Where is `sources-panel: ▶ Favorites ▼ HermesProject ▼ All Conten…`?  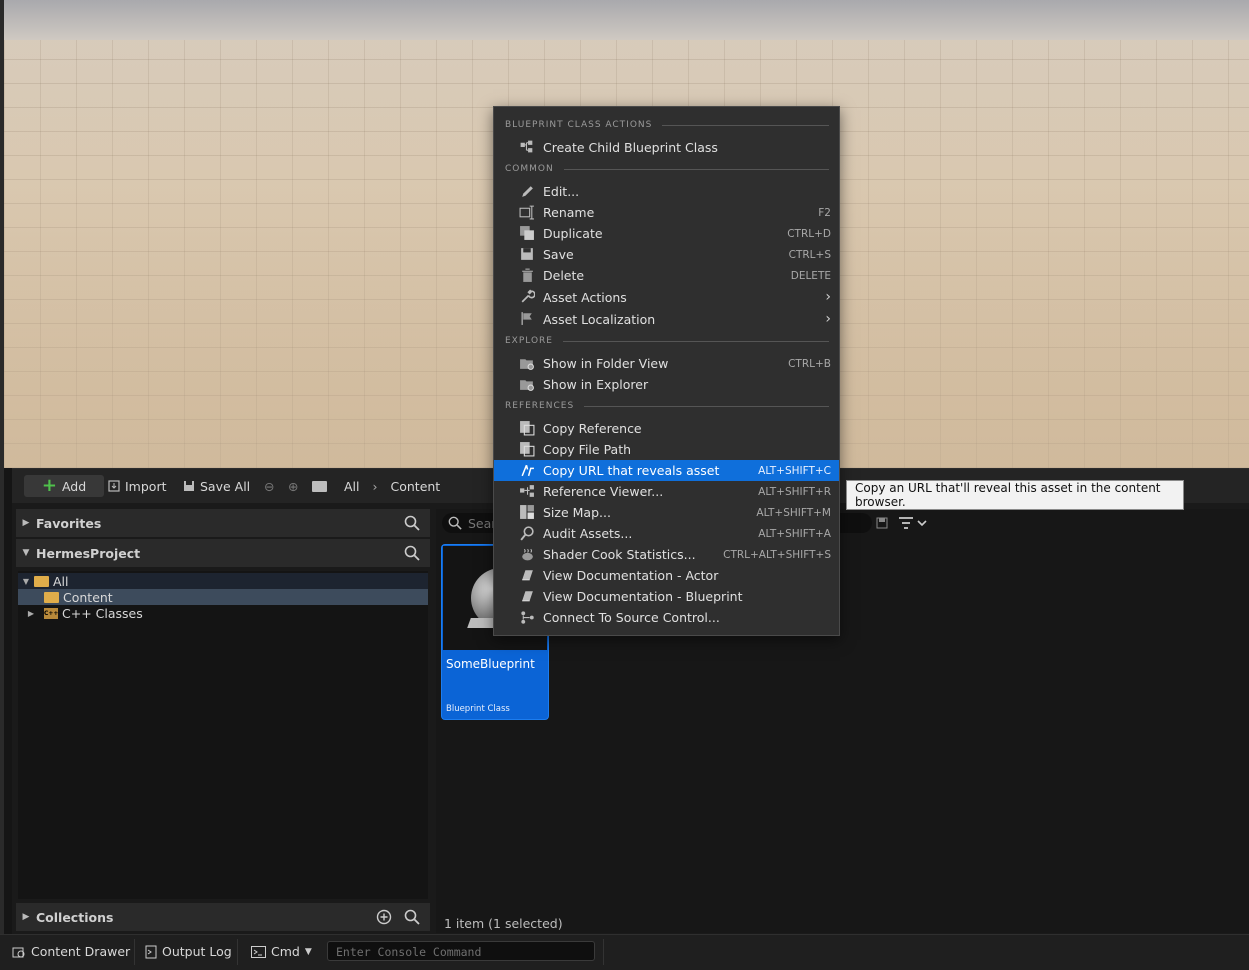 sources-panel: ▶ Favorites ▼ HermesProject ▼ All Conten… is located at coordinates (223, 721).